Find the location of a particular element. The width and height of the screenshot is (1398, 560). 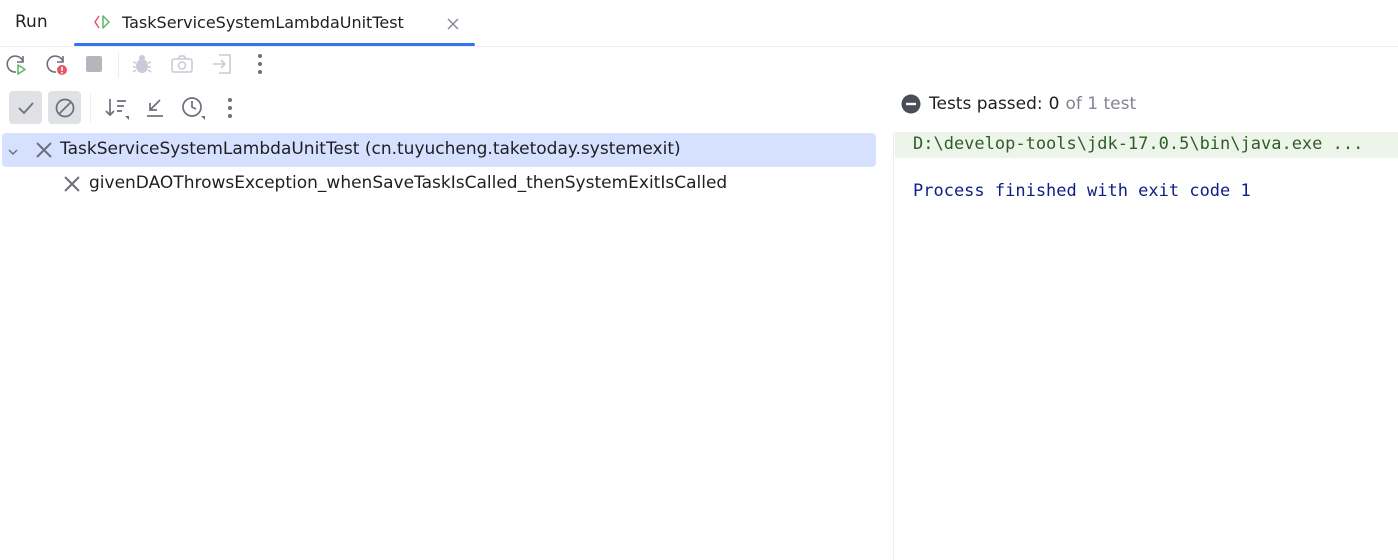

collapse-button is located at coordinates (154, 107).